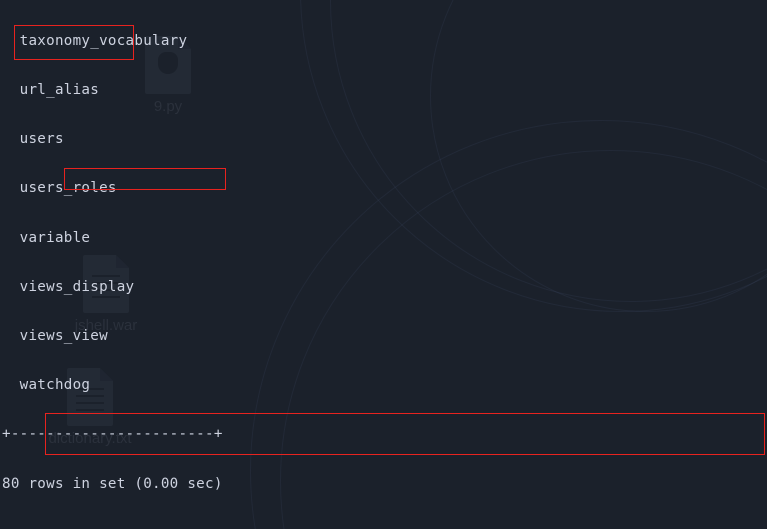  What do you see at coordinates (74, 42) in the screenshot?
I see `users-tables-highlight` at bounding box center [74, 42].